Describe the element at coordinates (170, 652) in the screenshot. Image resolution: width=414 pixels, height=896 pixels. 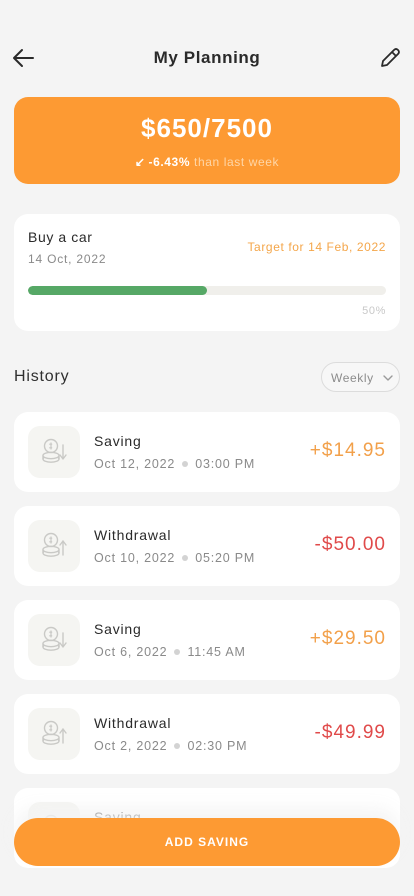
I see `transaction-datetime: Oct 6, 2022 11:45 AM` at that location.